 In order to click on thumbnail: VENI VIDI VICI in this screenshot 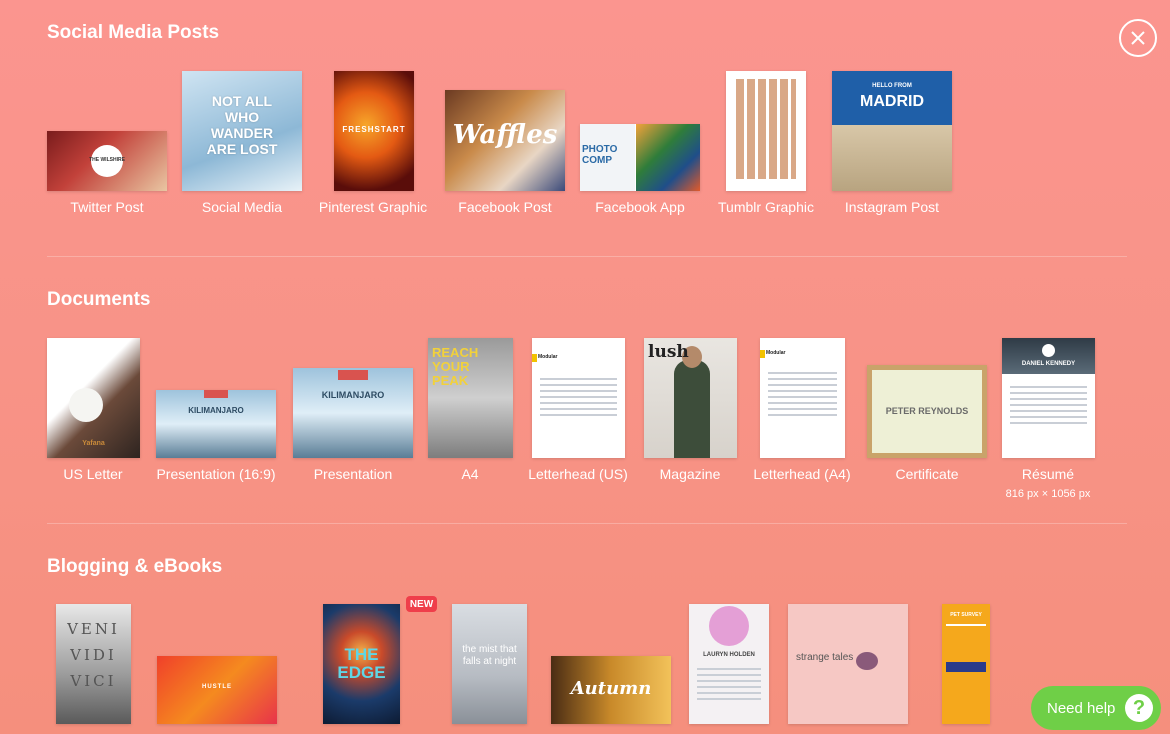, I will do `click(93, 664)`.